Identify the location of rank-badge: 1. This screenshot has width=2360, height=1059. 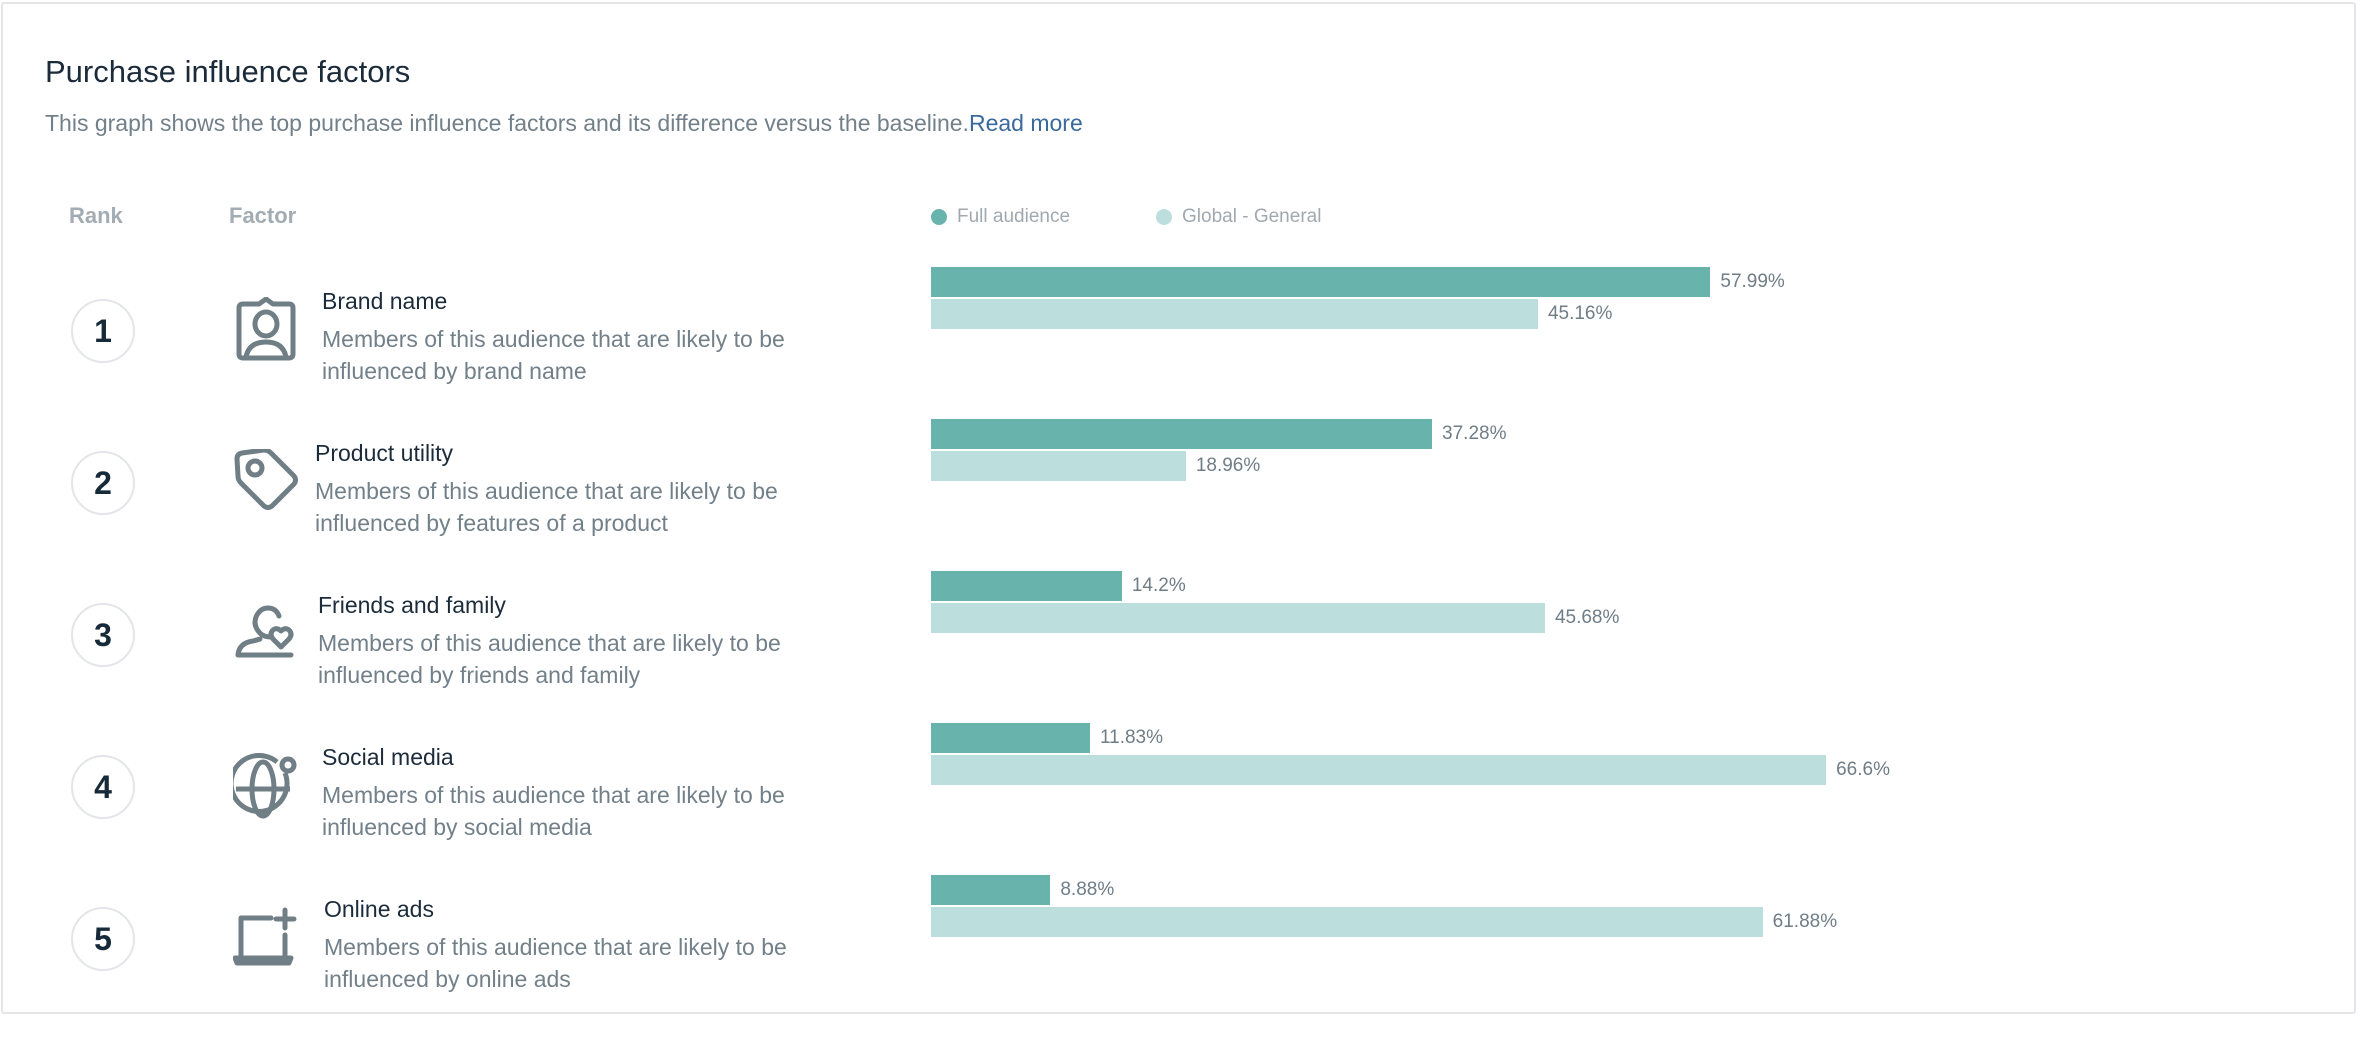
(103, 331).